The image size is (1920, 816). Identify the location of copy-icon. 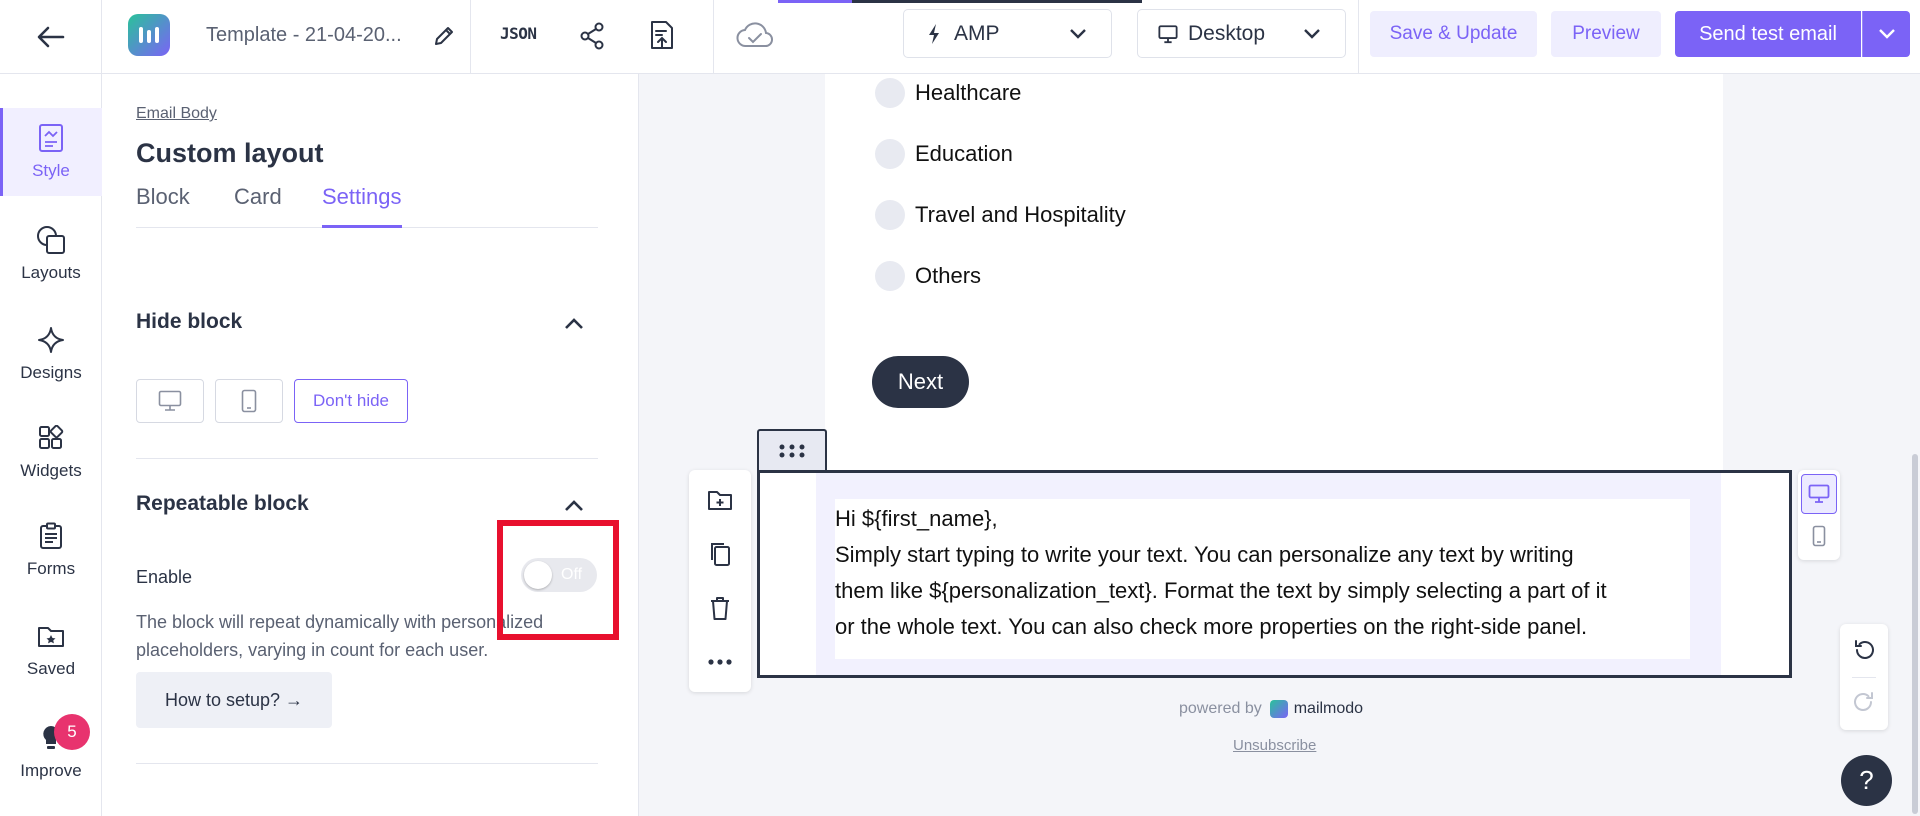
(720, 554).